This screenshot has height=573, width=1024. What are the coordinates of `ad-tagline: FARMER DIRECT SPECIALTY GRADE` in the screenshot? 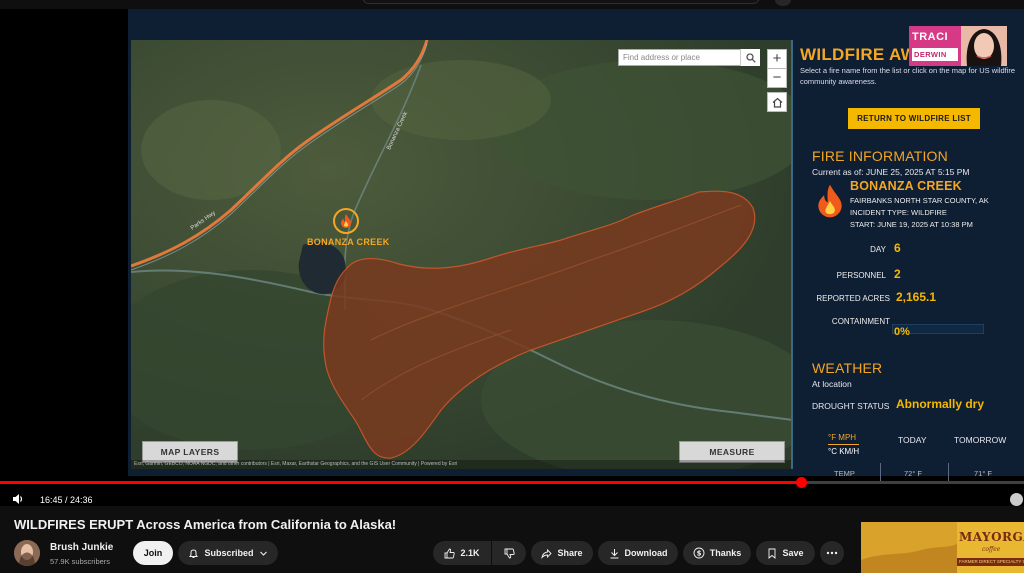 It's located at (990, 562).